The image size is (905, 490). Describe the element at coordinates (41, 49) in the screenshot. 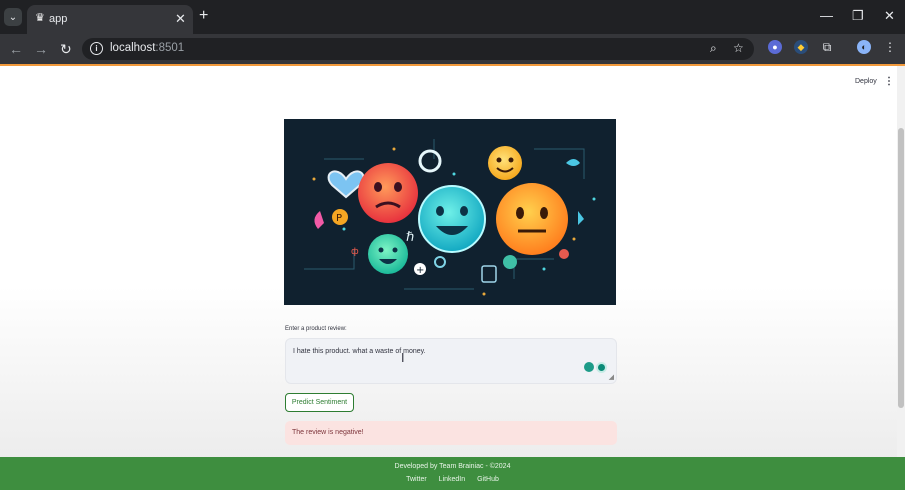

I see `forward-icon: →` at that location.